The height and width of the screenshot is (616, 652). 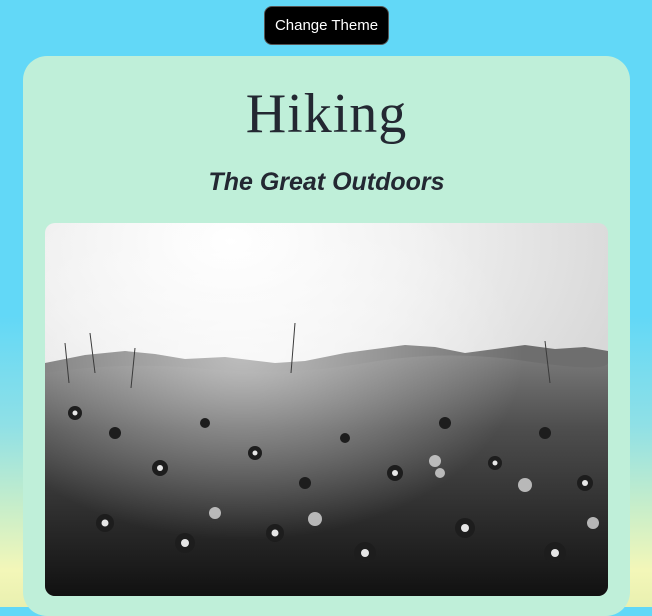 What do you see at coordinates (326, 25) in the screenshot?
I see `change-theme-button: Change Theme` at bounding box center [326, 25].